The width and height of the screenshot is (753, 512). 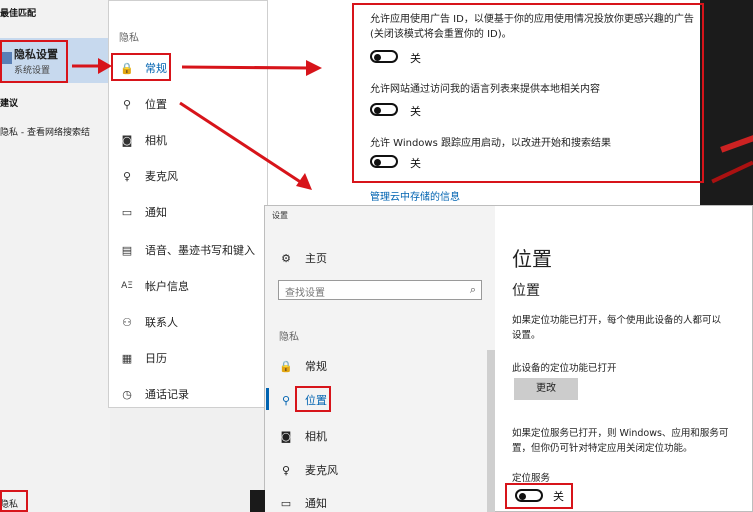 What do you see at coordinates (251, 68) in the screenshot?
I see `arrow-to-general-settings` at bounding box center [251, 68].